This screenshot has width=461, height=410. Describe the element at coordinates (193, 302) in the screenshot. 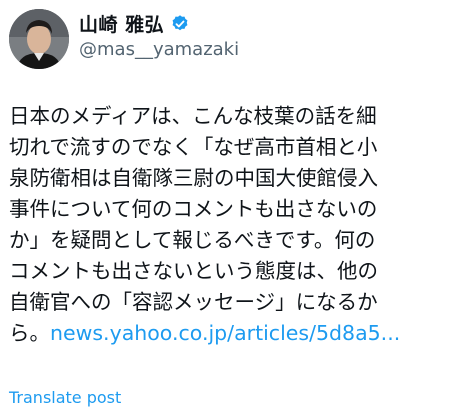

I see `post-text-line: 自衛官への「容認メッセージ」になるか` at that location.